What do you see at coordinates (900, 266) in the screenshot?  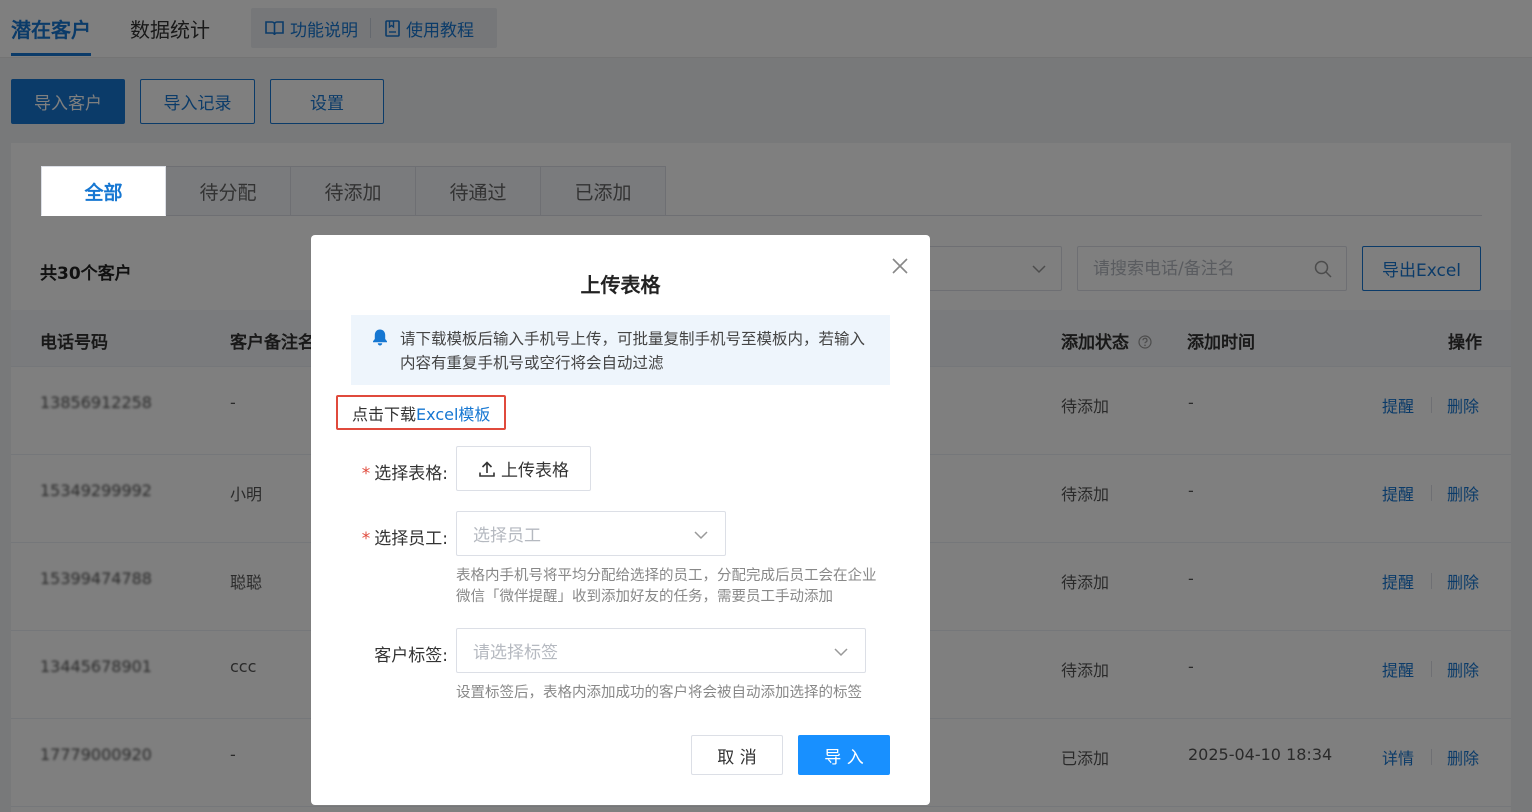 I see `close-icon` at bounding box center [900, 266].